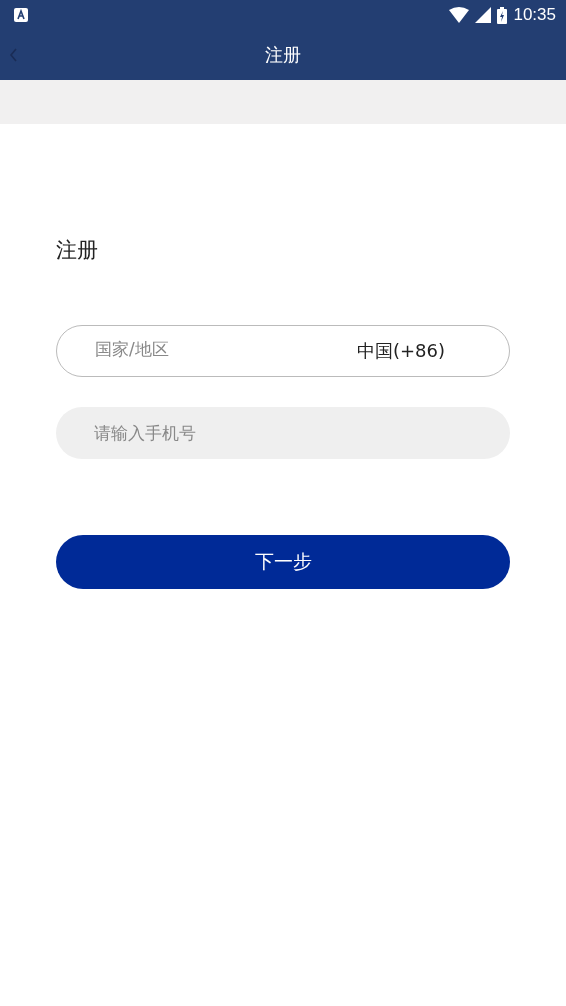 The height and width of the screenshot is (1006, 566). I want to click on page-title: 注册, so click(283, 55).